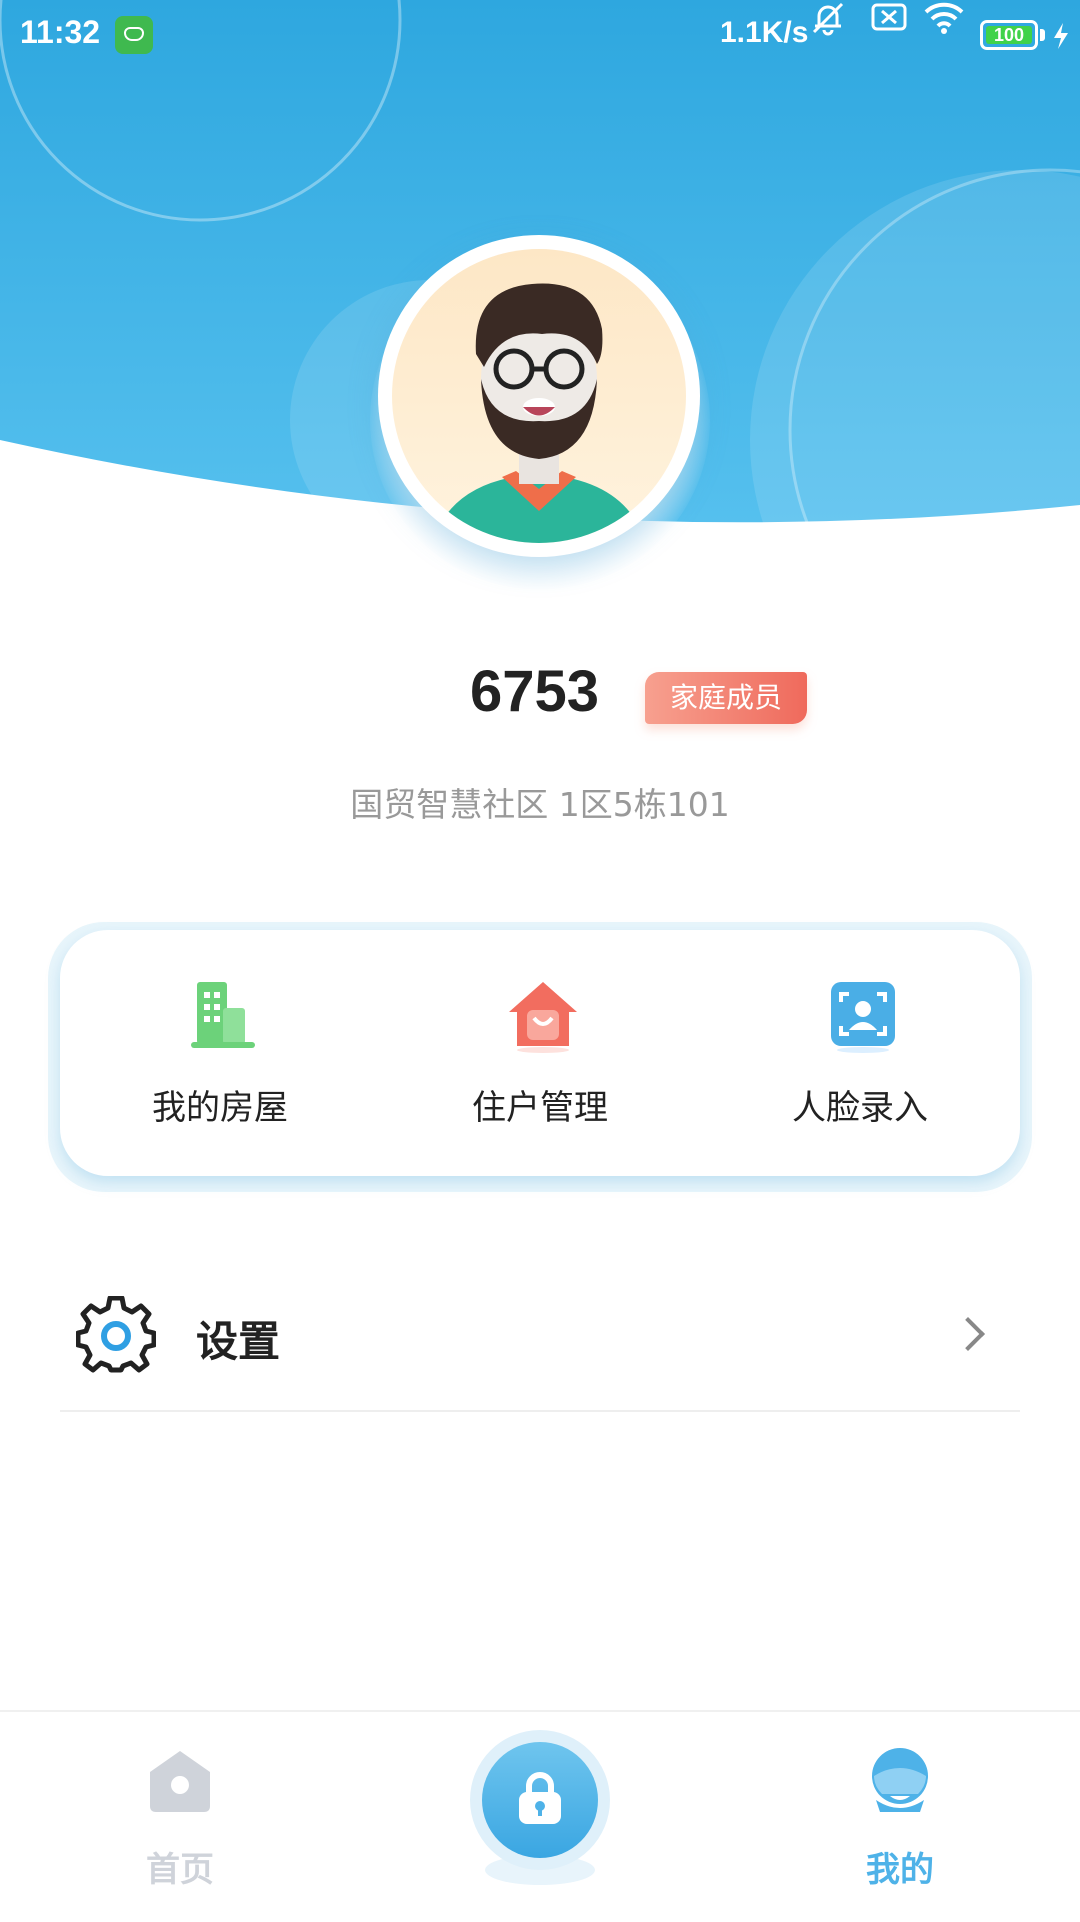 Image resolution: width=1080 pixels, height=1922 pixels. Describe the element at coordinates (968, 1334) in the screenshot. I see `chevron-right-icon` at that location.